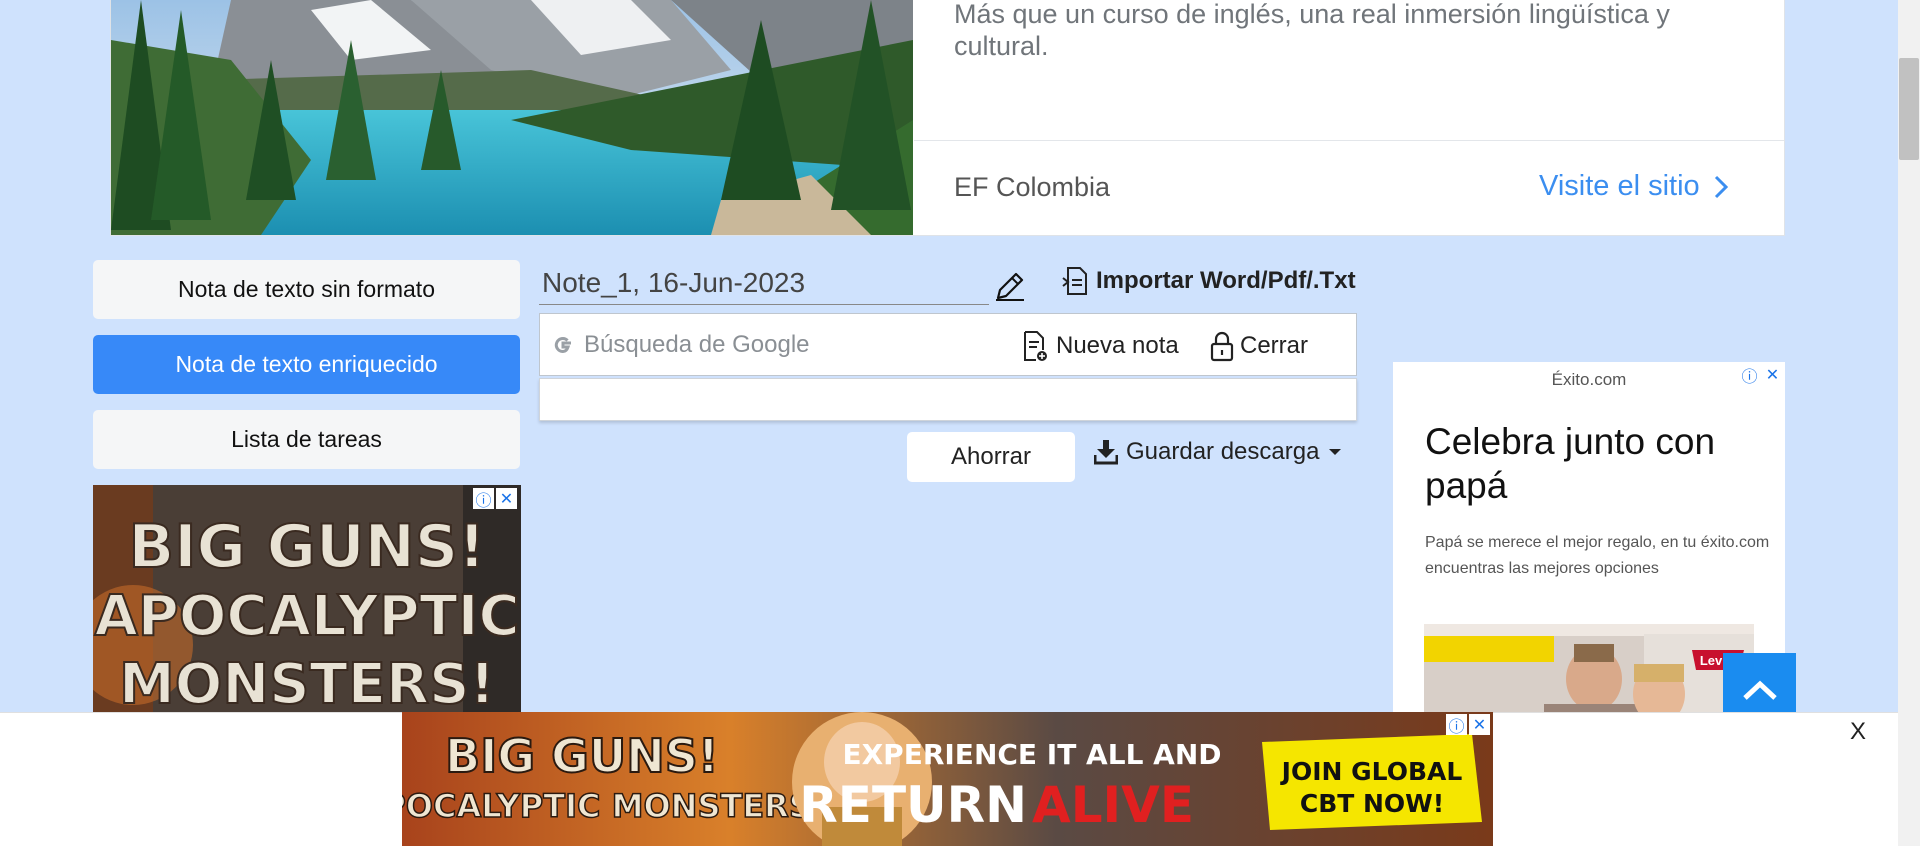  I want to click on ad-landscape-image, so click(512, 117).